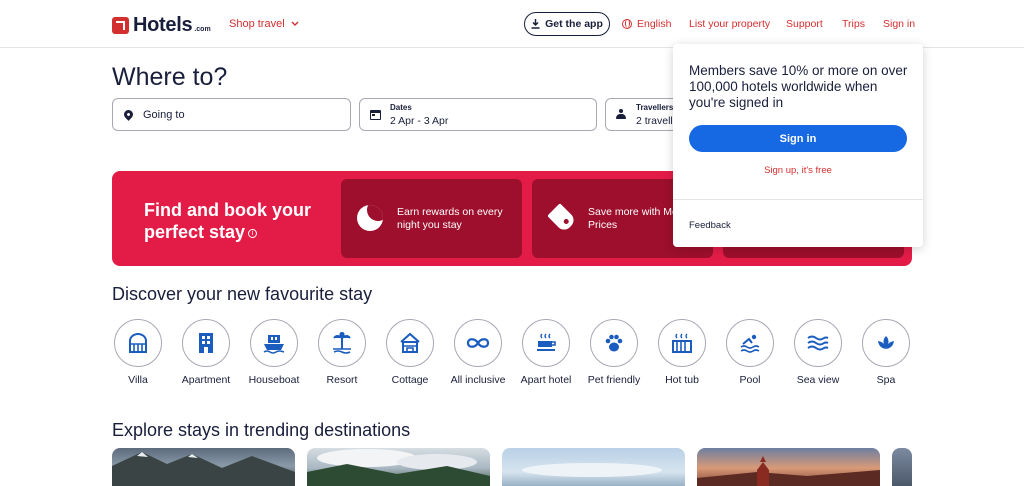  What do you see at coordinates (899, 24) in the screenshot?
I see `sign-in-link: Sign in` at bounding box center [899, 24].